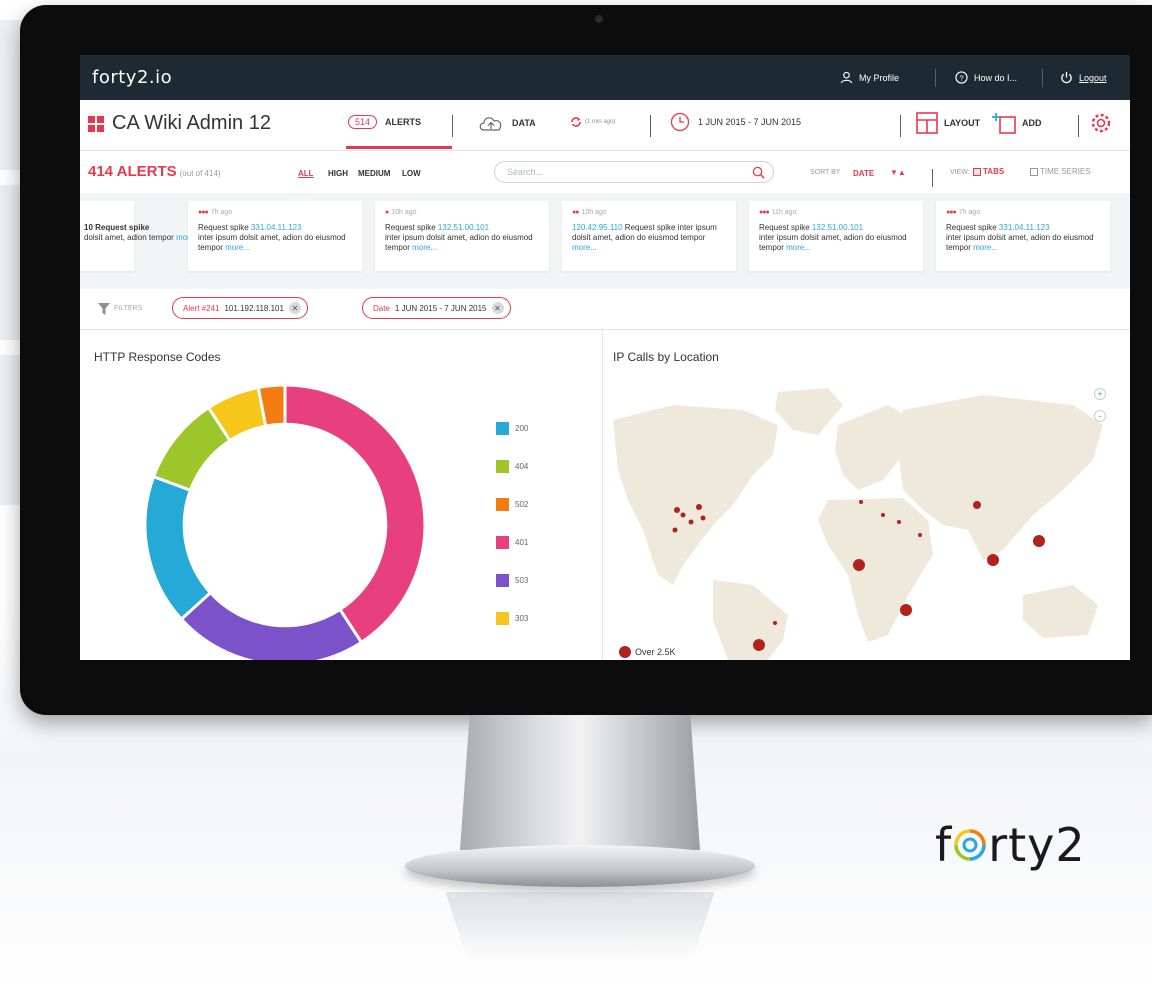  I want to click on zoom-out-button: -, so click(1100, 416).